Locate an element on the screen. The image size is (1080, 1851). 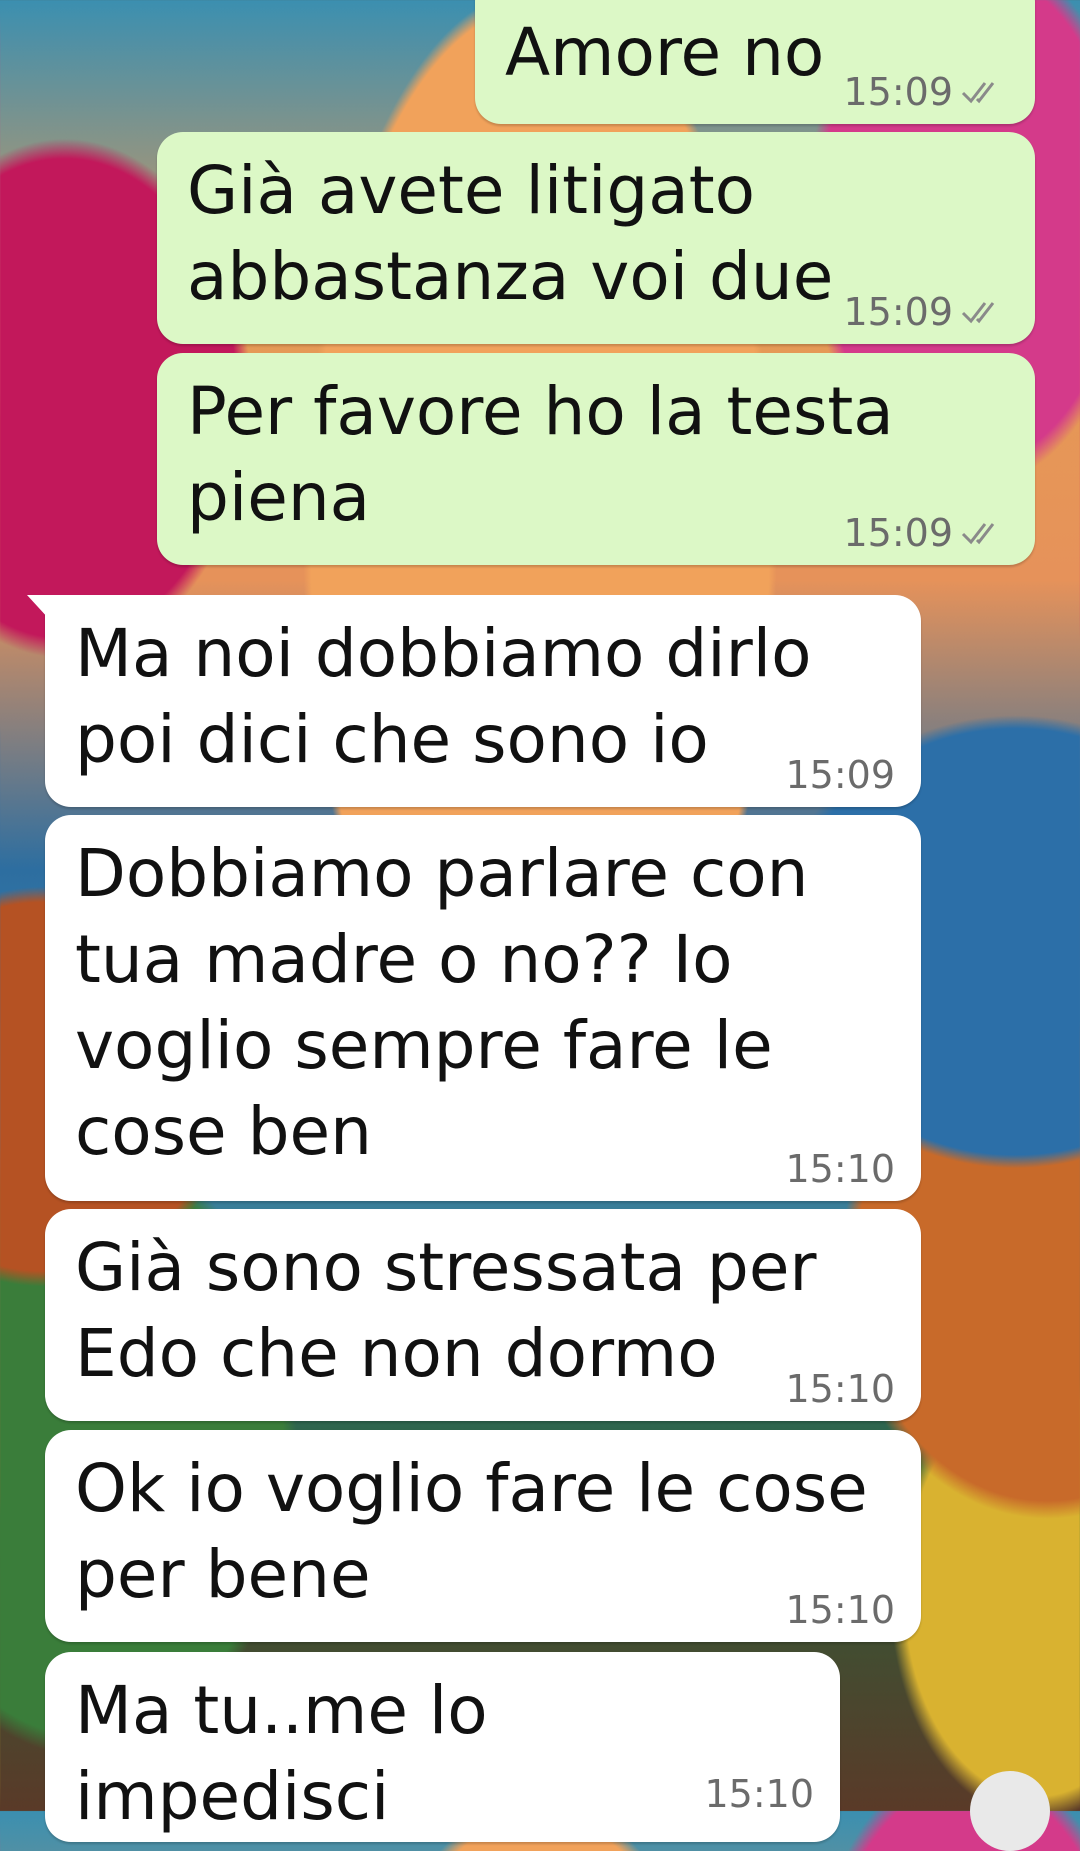
message-incoming: Ma tu..me lo impedisci 15:10 is located at coordinates (442, 1747).